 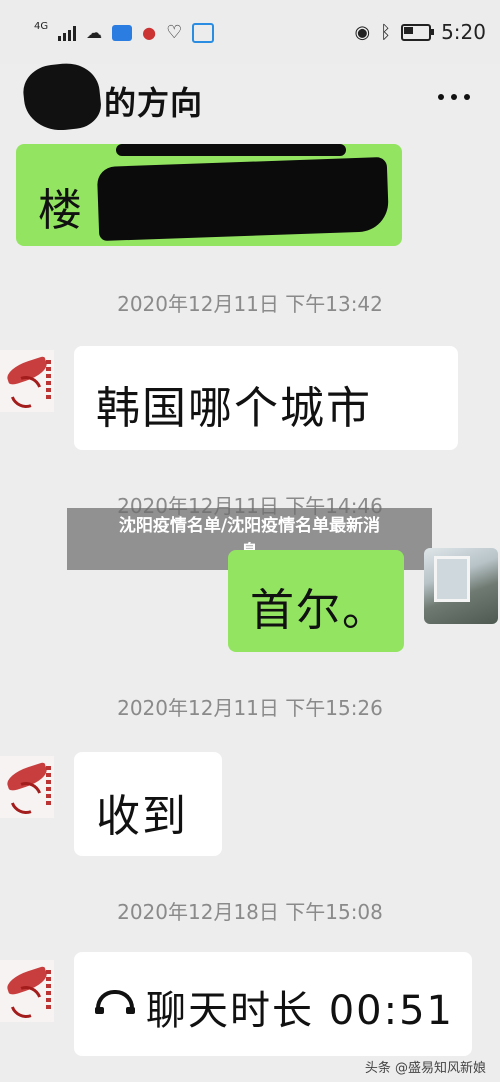 What do you see at coordinates (319, 610) in the screenshot?
I see `message-text: 首尔。` at bounding box center [319, 610].